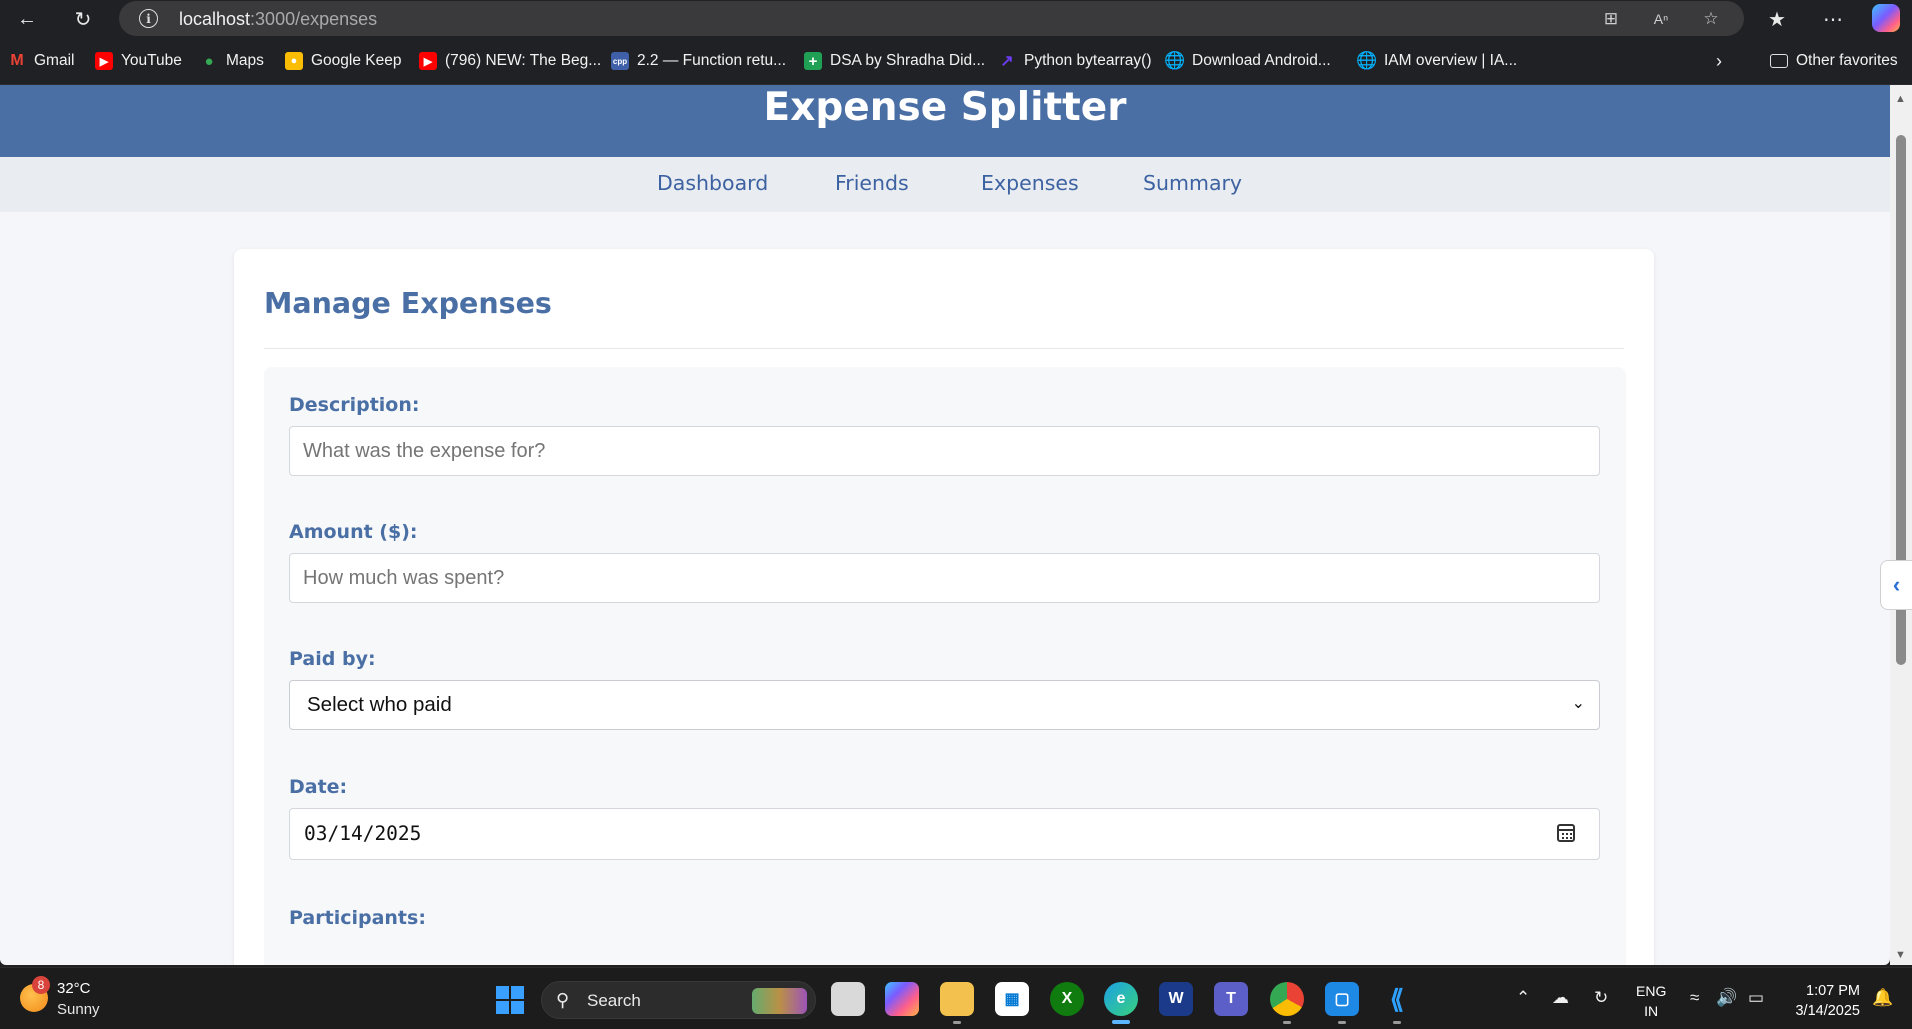  I want to click on maps-icon: ●, so click(209, 61).